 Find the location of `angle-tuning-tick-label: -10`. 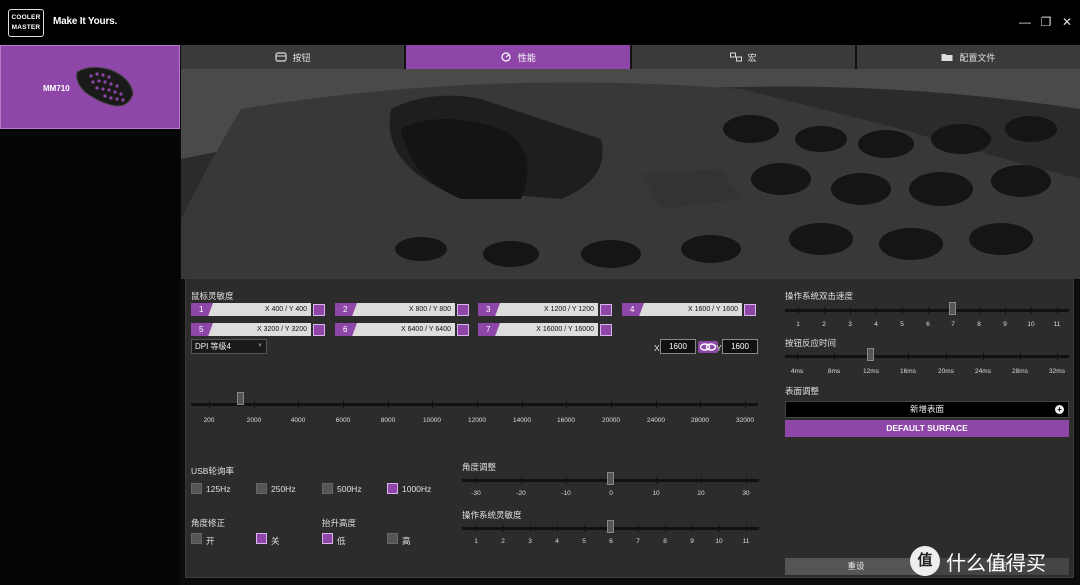

angle-tuning-tick-label: -10 is located at coordinates (566, 493).